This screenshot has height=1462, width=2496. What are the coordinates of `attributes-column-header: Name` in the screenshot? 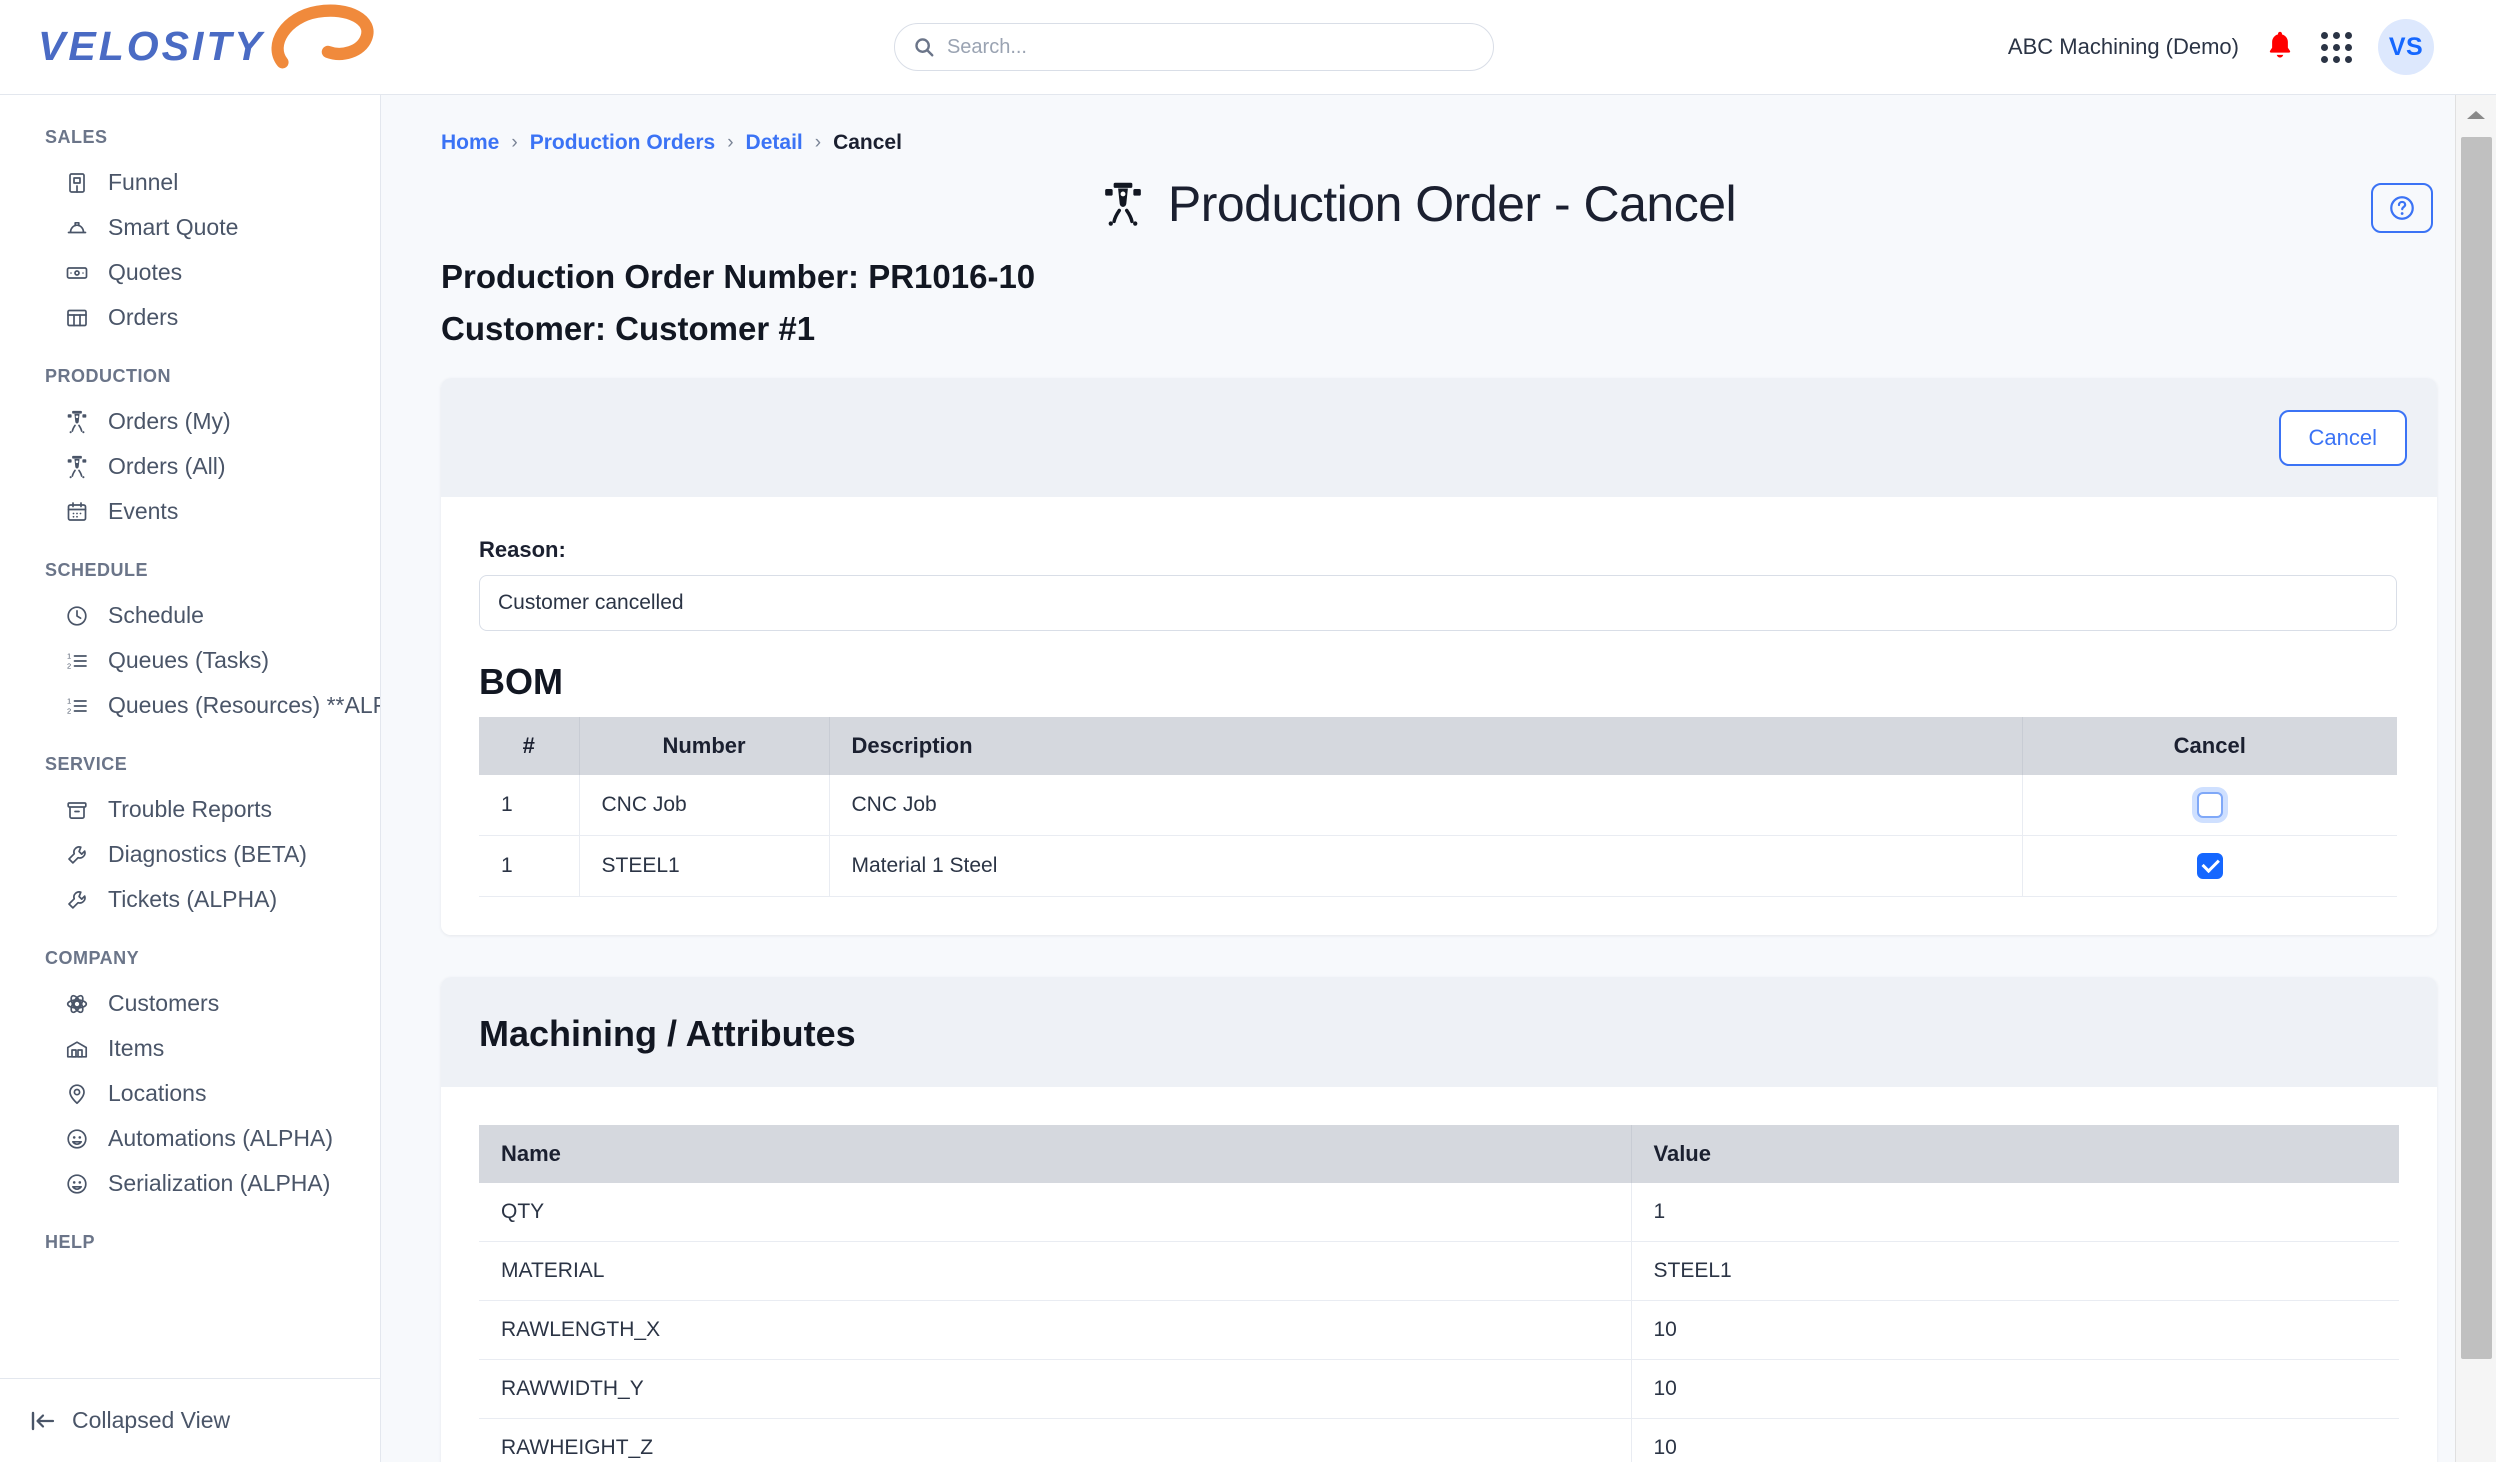 It's located at (1055, 1154).